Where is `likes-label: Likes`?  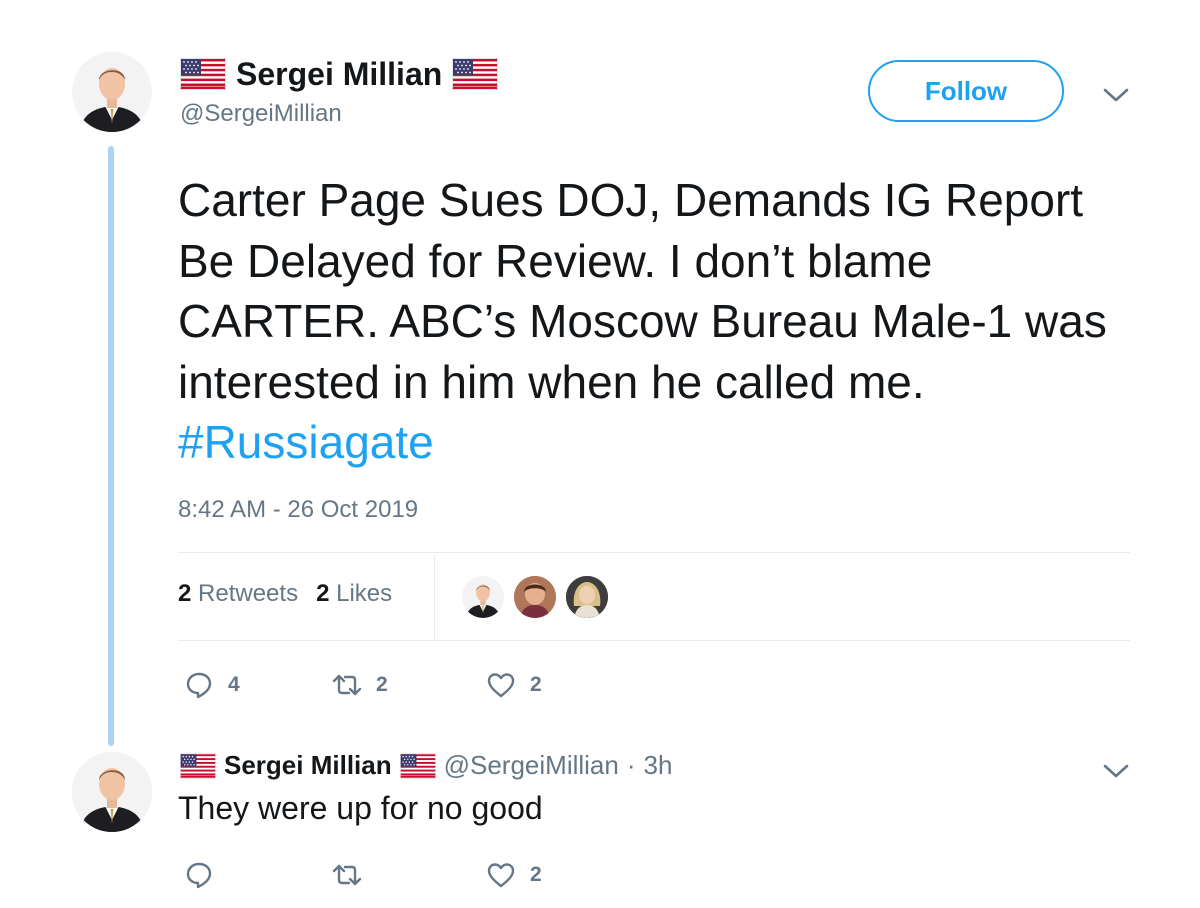 likes-label: Likes is located at coordinates (364, 593).